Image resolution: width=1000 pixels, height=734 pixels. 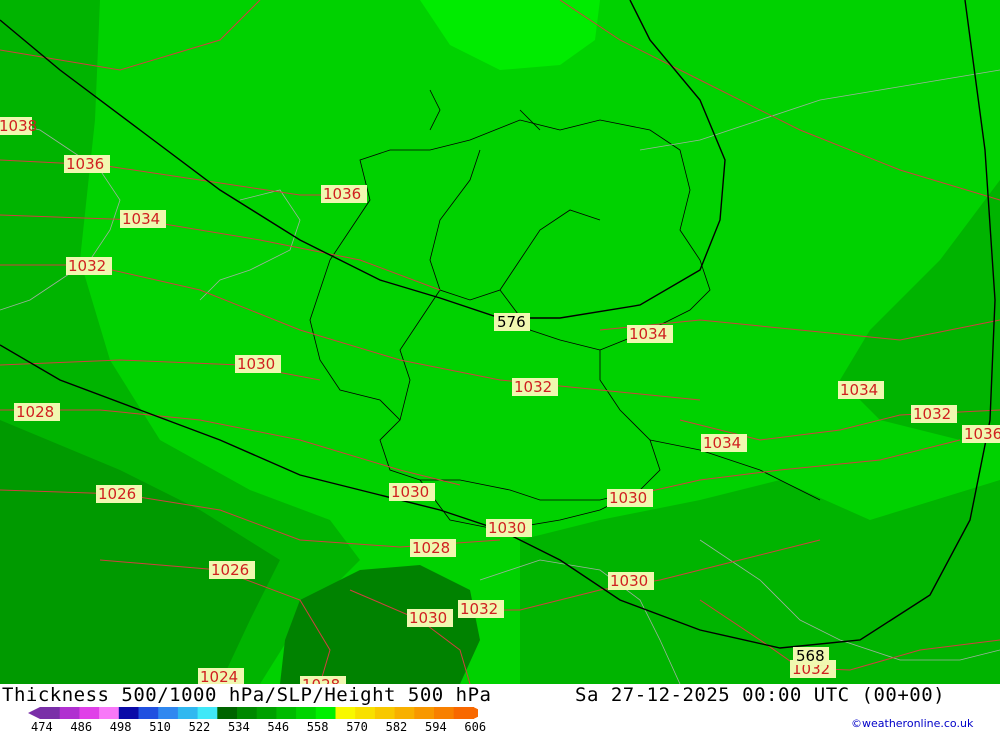 I want to click on color-scale-labels: 474 486 498 510 522 534 546 558 570 582 594 606, so click(x=260, y=727).